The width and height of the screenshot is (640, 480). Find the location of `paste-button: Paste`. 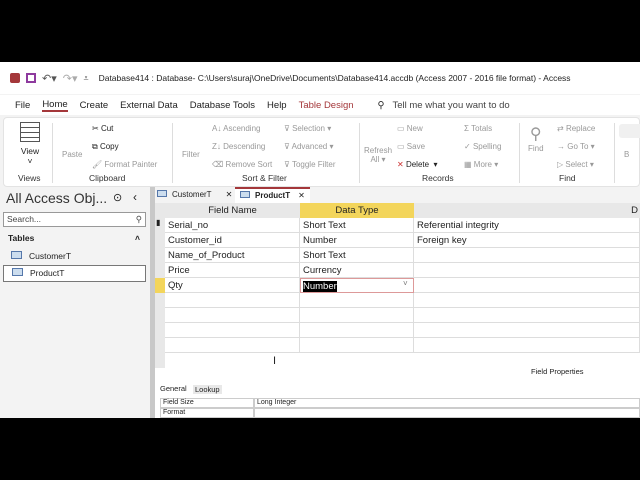

paste-button: Paste is located at coordinates (72, 154).